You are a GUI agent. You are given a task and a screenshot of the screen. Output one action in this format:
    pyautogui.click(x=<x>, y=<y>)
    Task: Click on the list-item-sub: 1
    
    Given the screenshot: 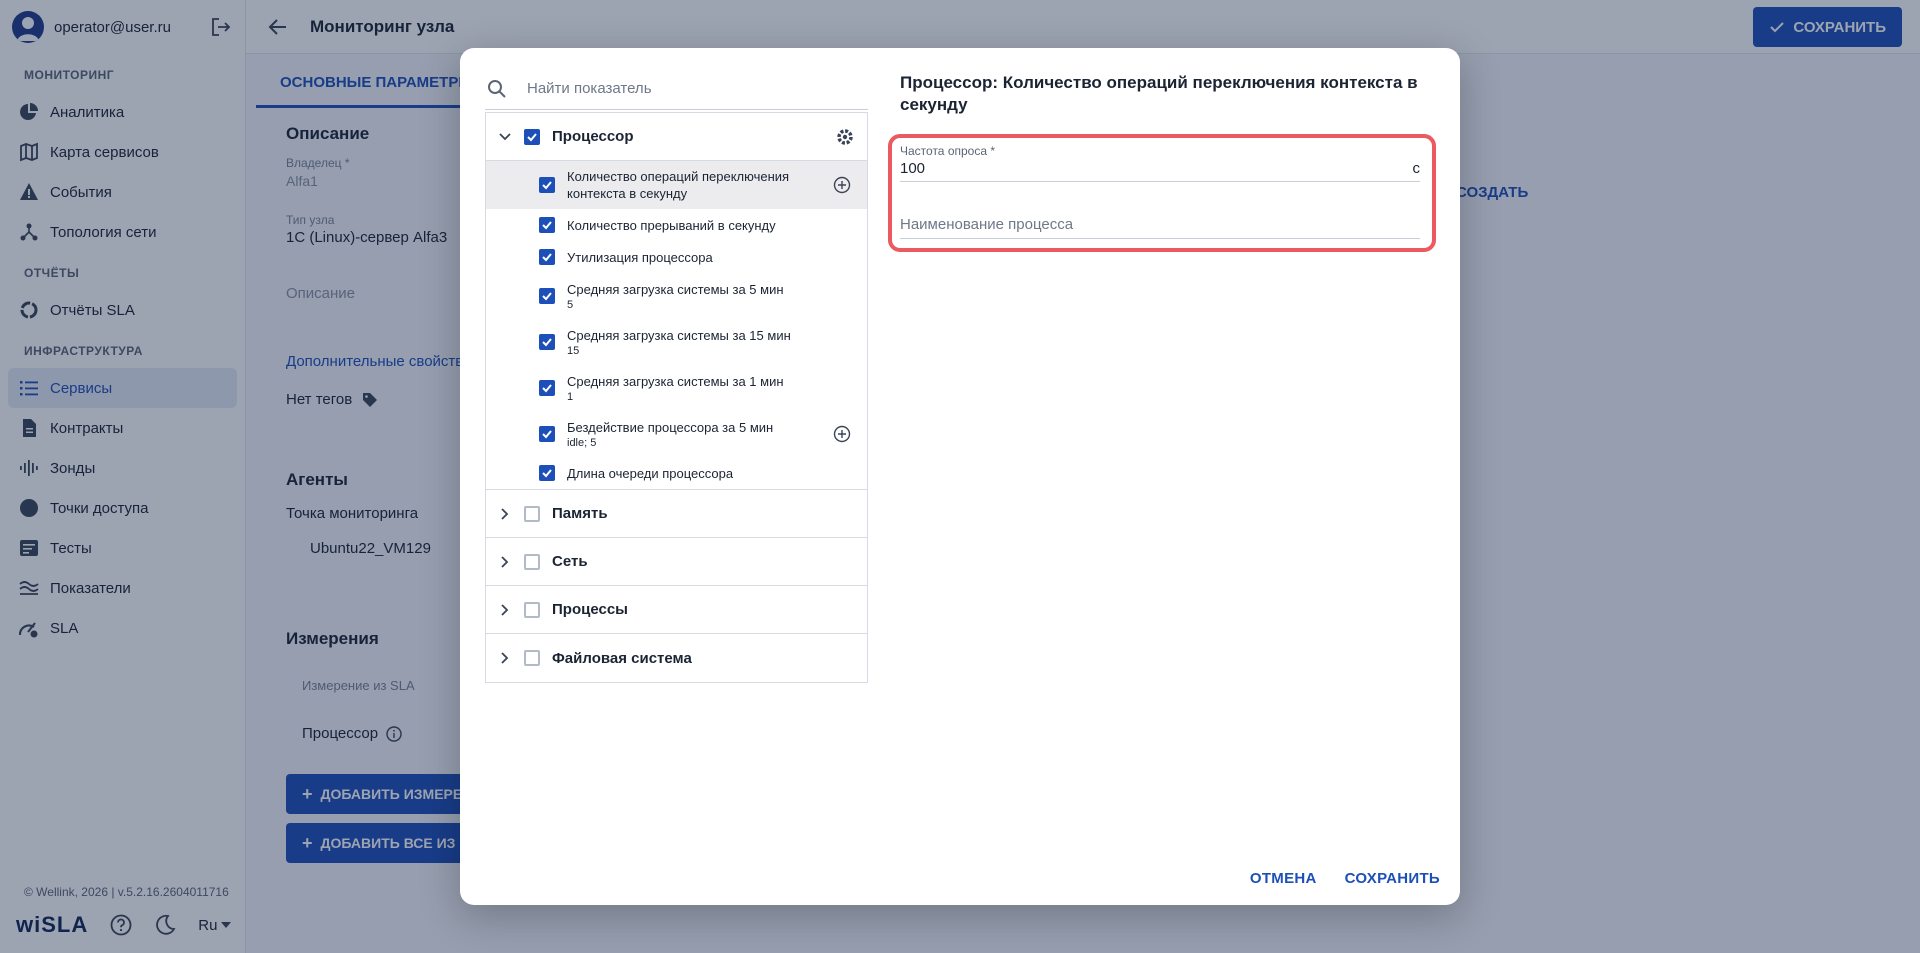 What is the action you would take?
    pyautogui.click(x=570, y=396)
    